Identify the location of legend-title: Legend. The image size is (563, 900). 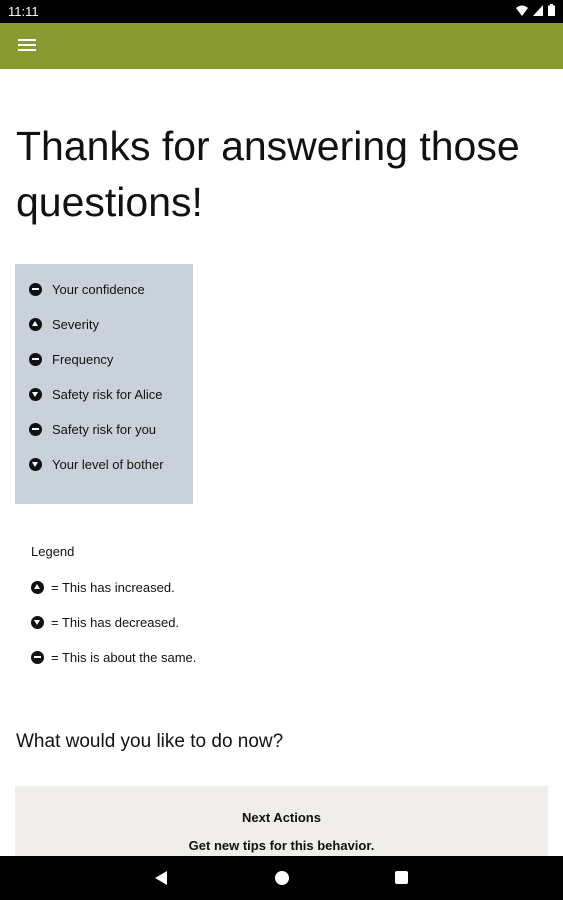
(53, 551).